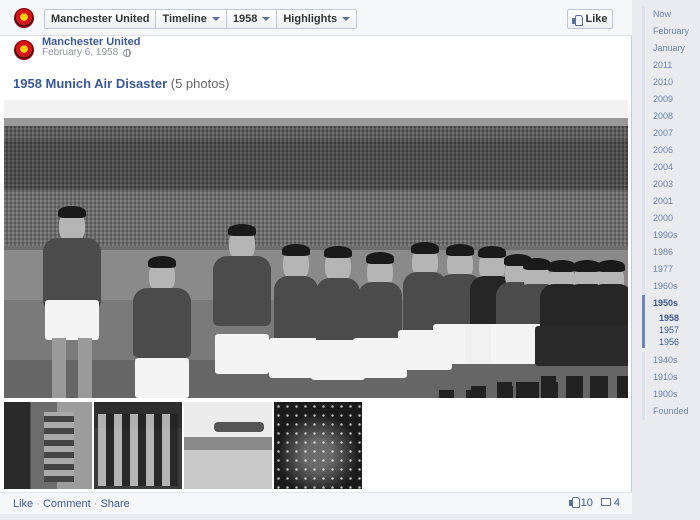 The width and height of the screenshot is (700, 520). I want to click on scrubber-item: 2003, so click(671, 184).